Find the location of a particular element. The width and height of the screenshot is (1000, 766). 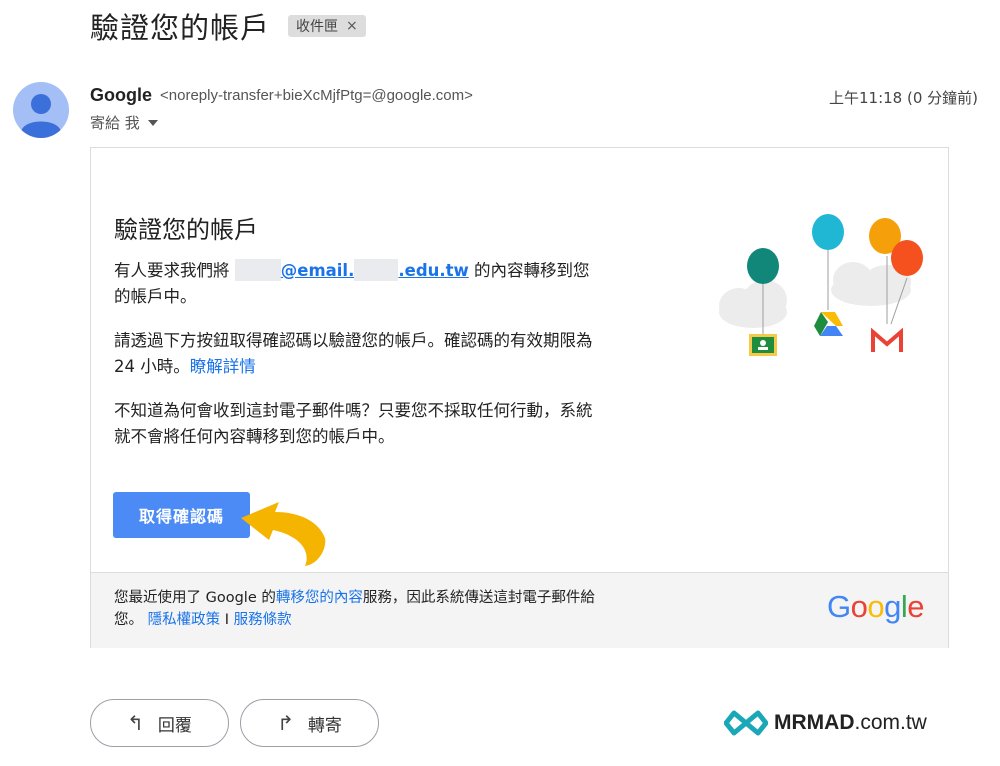

footer-prefix: 您最近使用了 Google 的 is located at coordinates (195, 598).